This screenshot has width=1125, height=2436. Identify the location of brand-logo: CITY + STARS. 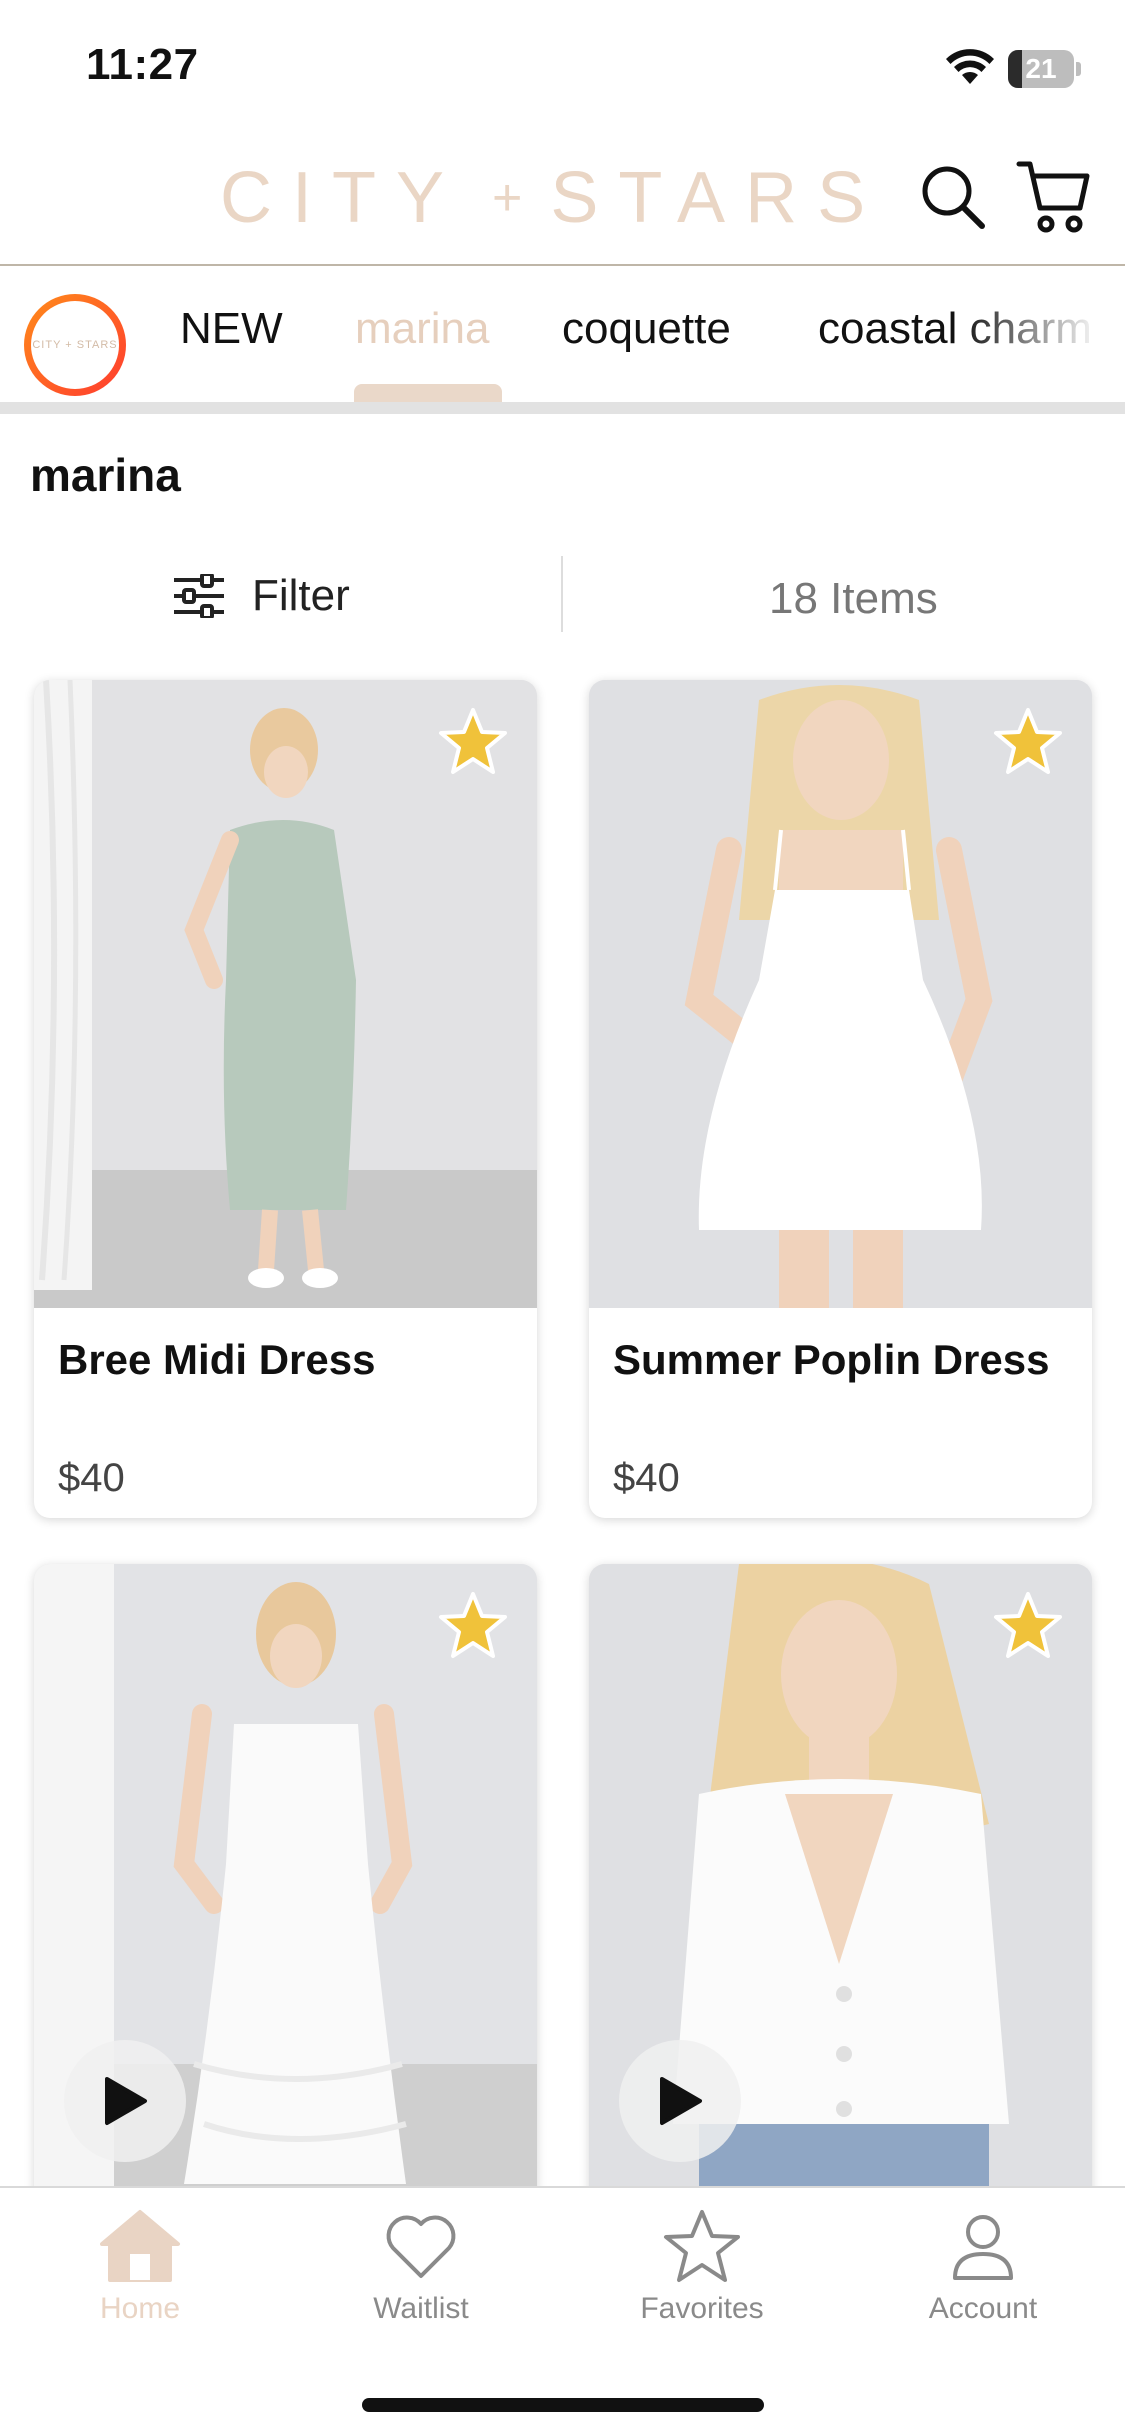
(552, 198).